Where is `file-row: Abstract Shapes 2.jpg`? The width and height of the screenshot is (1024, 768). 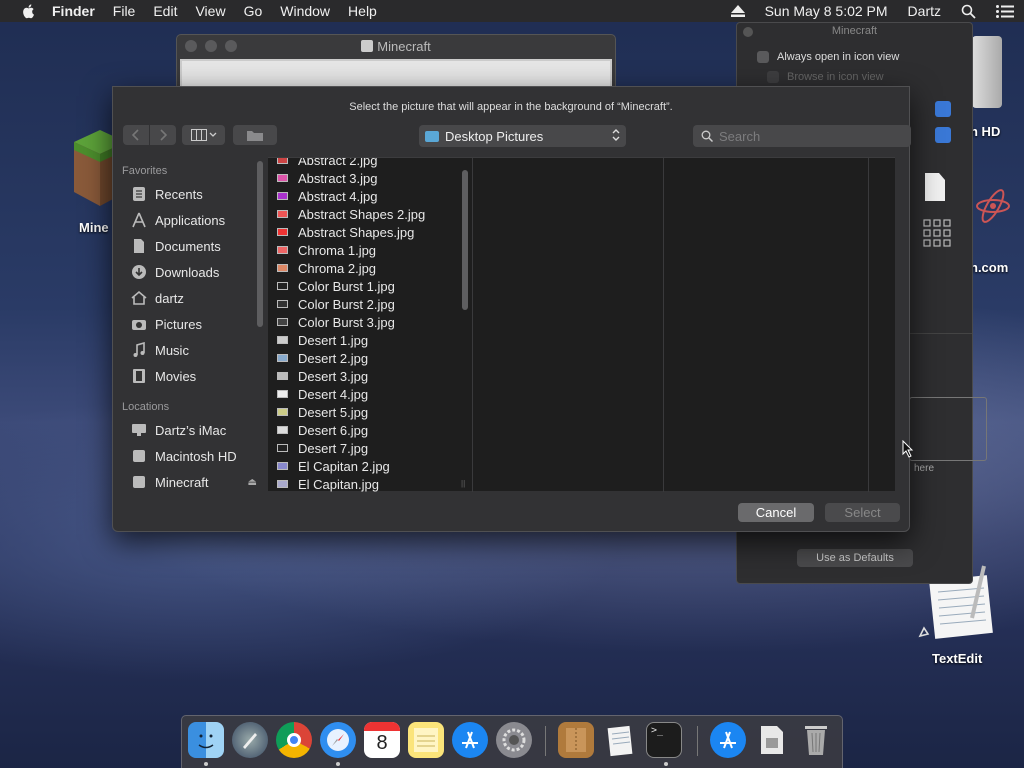 file-row: Abstract Shapes 2.jpg is located at coordinates (346, 214).